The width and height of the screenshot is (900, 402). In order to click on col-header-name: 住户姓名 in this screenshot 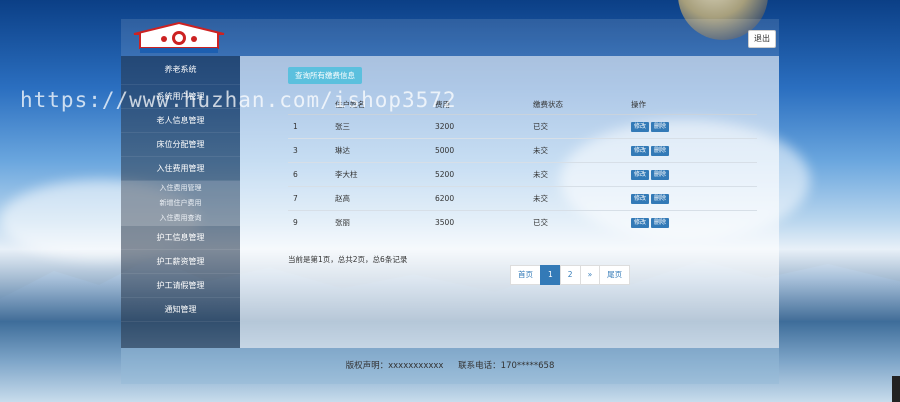, I will do `click(380, 104)`.